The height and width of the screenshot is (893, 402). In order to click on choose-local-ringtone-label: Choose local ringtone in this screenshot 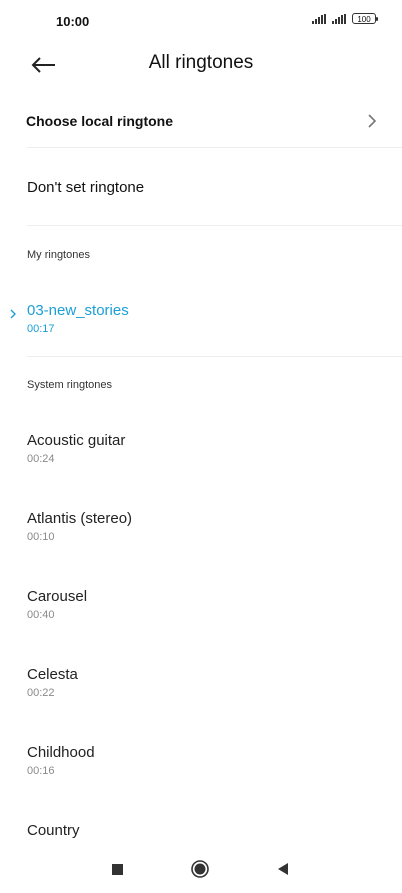, I will do `click(100, 121)`.